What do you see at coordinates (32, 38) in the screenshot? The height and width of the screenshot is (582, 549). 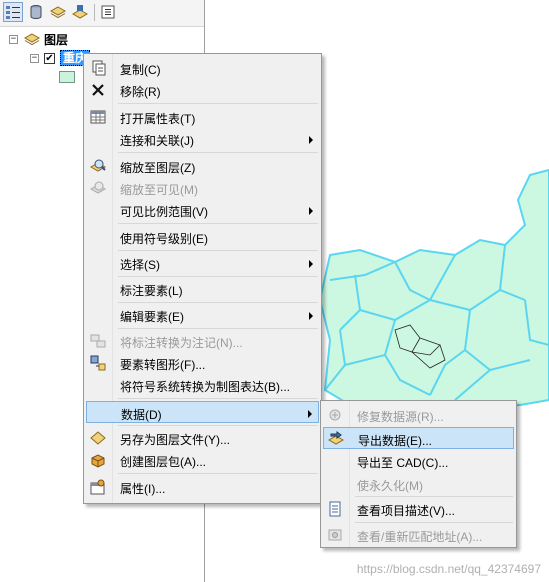 I see `layers-icon` at bounding box center [32, 38].